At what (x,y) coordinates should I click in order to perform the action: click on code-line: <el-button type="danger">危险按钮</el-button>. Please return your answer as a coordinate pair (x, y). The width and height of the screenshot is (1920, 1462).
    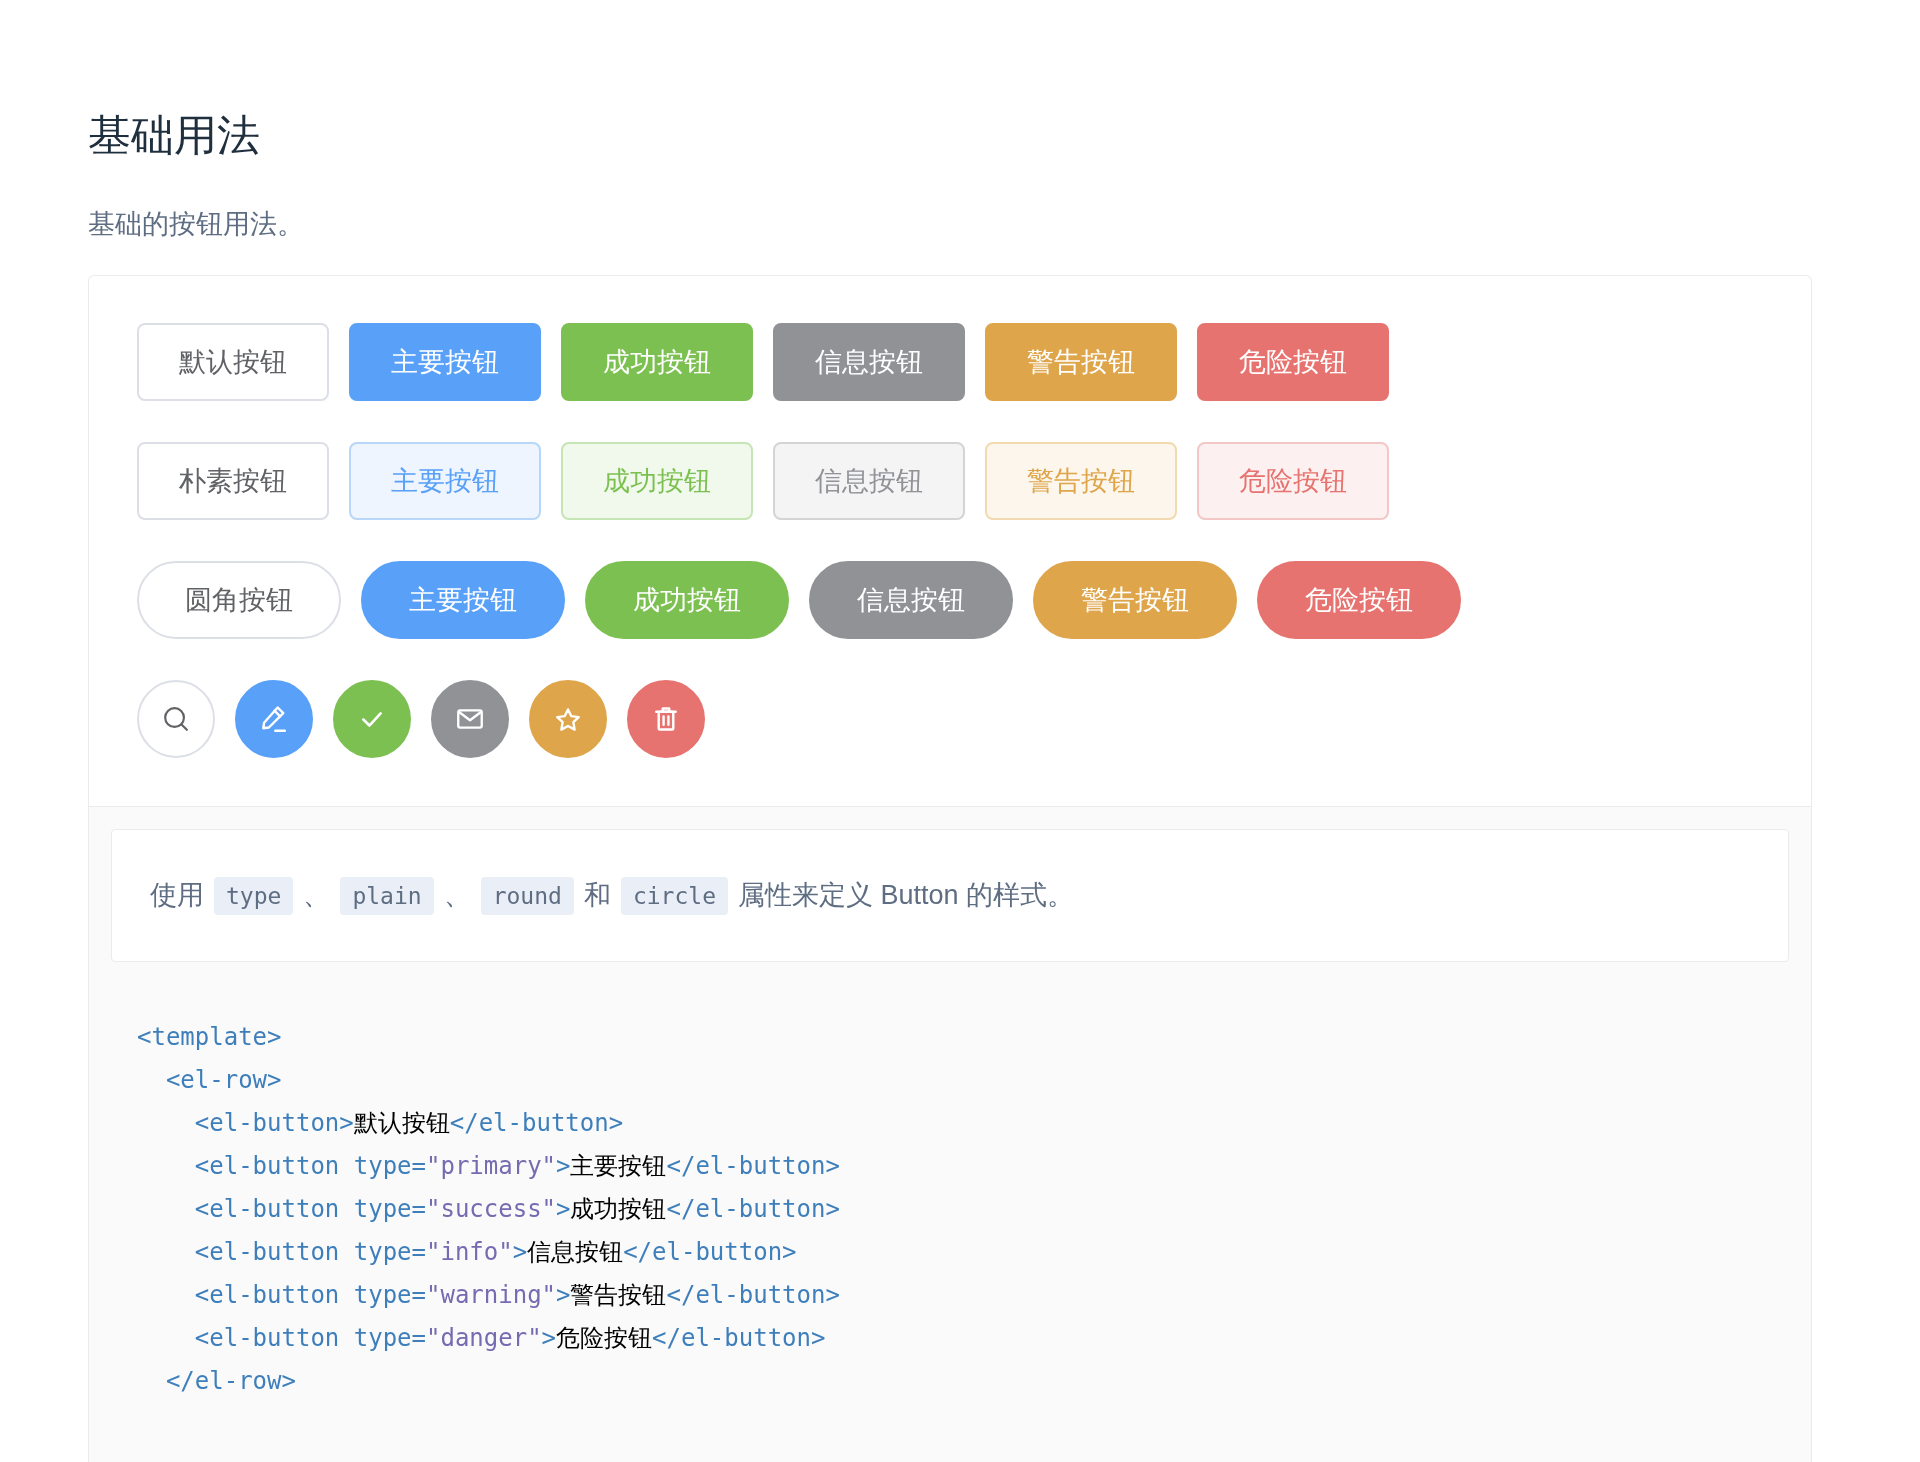
    Looking at the image, I should click on (510, 1338).